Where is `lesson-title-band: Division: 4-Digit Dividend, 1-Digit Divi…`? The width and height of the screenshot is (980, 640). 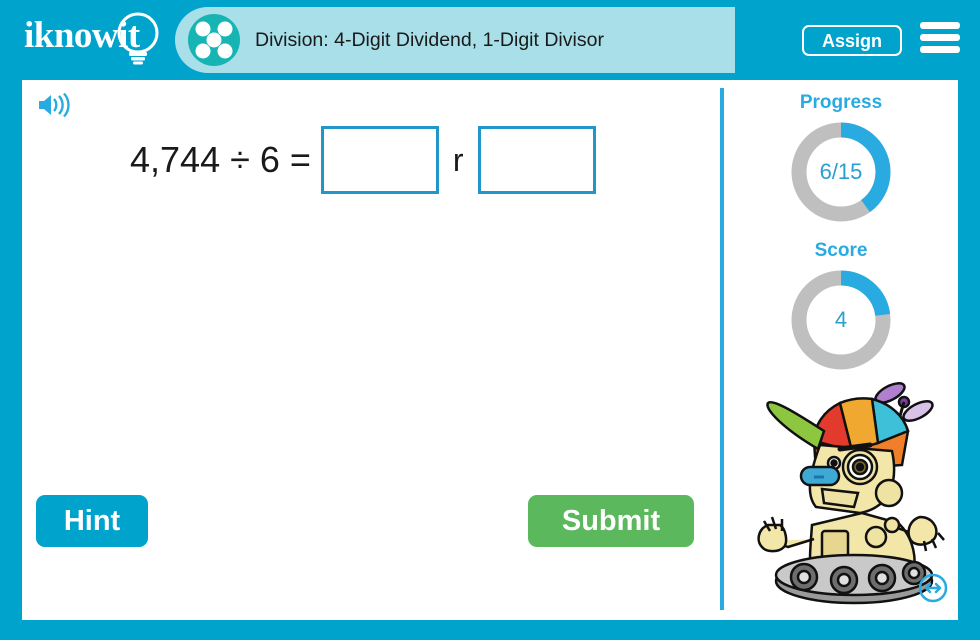 lesson-title-band: Division: 4-Digit Dividend, 1-Digit Divi… is located at coordinates (455, 40).